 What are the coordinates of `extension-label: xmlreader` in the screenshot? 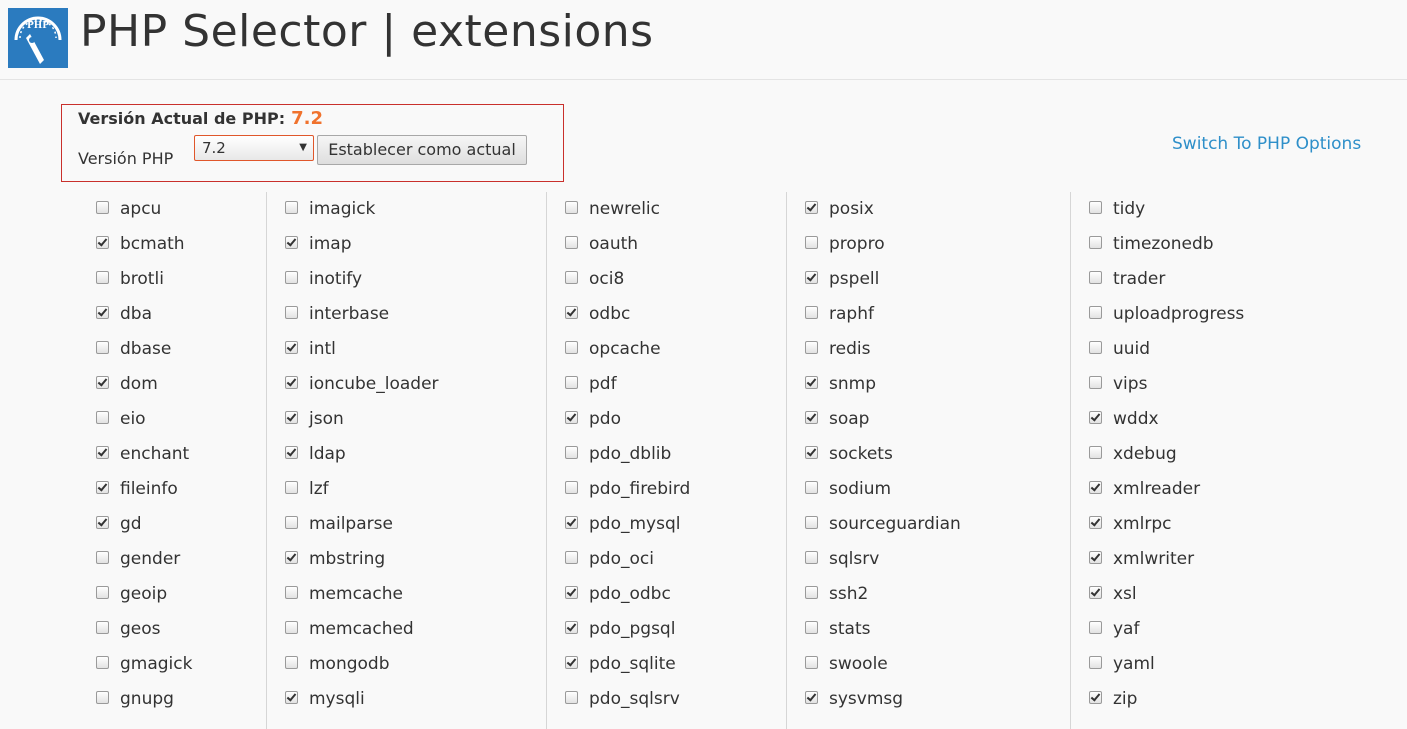 It's located at (1157, 489).